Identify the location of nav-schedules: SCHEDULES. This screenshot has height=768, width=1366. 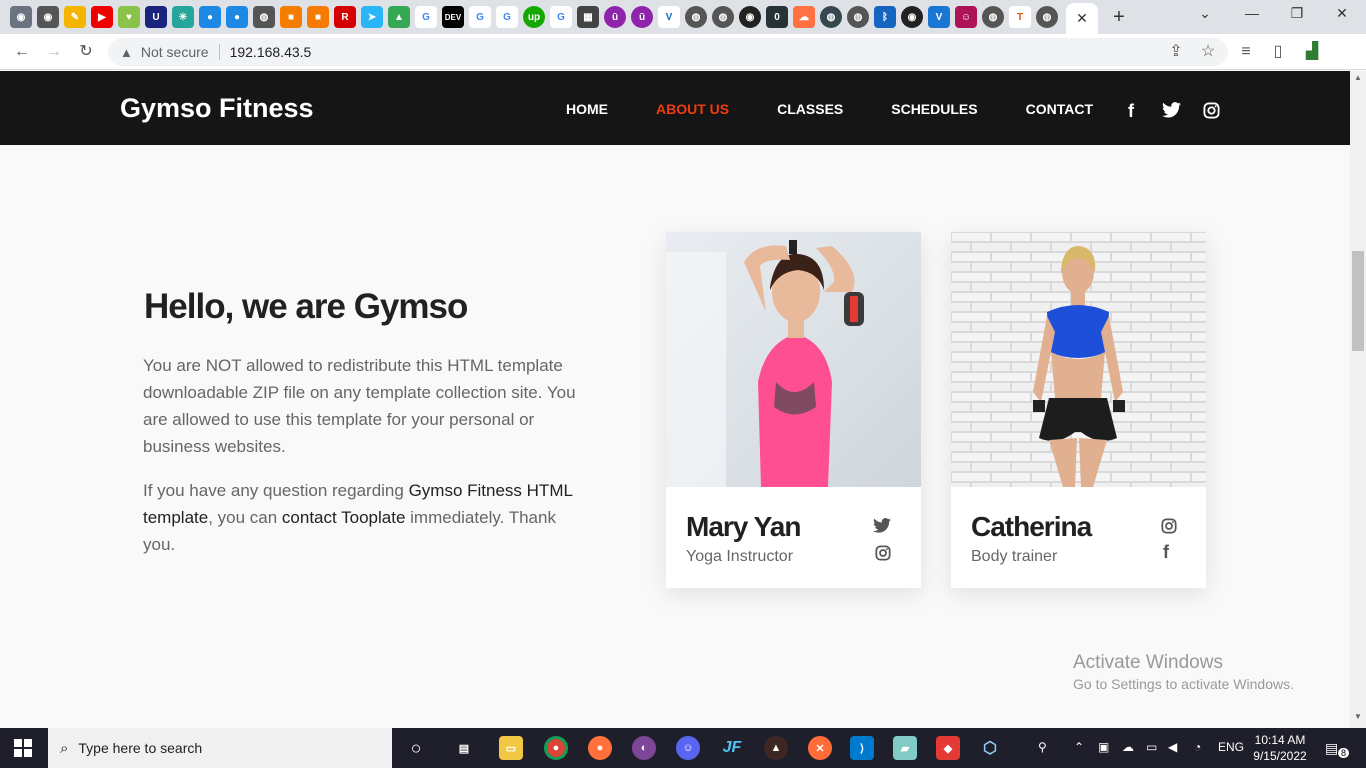
(934, 109).